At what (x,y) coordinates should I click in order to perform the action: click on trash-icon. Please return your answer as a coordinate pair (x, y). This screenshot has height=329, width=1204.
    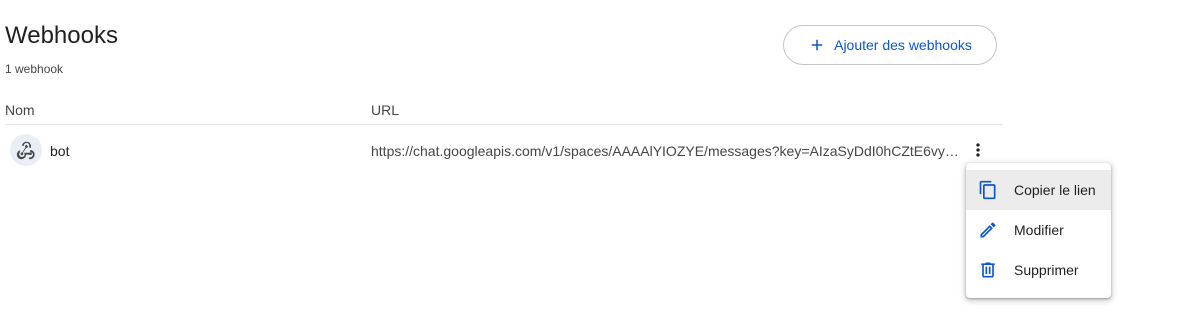
    Looking at the image, I should click on (988, 270).